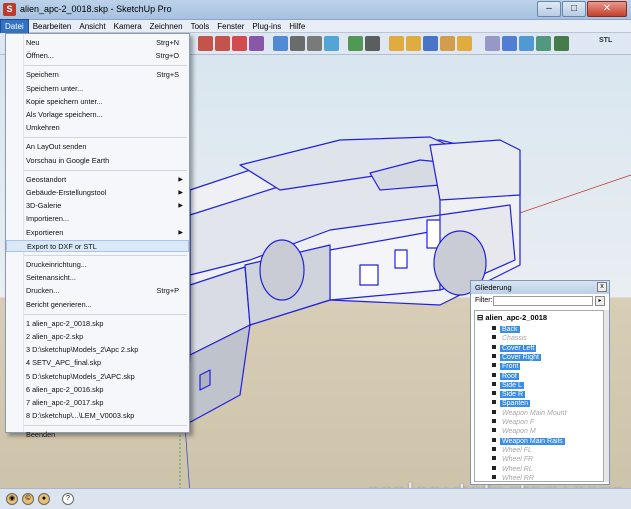 Image resolution: width=631 pixels, height=509 pixels. I want to click on outliner-item: Weapon Main Mount, so click(530, 413).